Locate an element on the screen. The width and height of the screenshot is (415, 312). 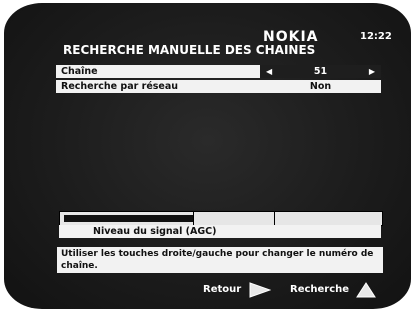
signal-label-box: Niveau du signal (AGC) is located at coordinates (220, 231).